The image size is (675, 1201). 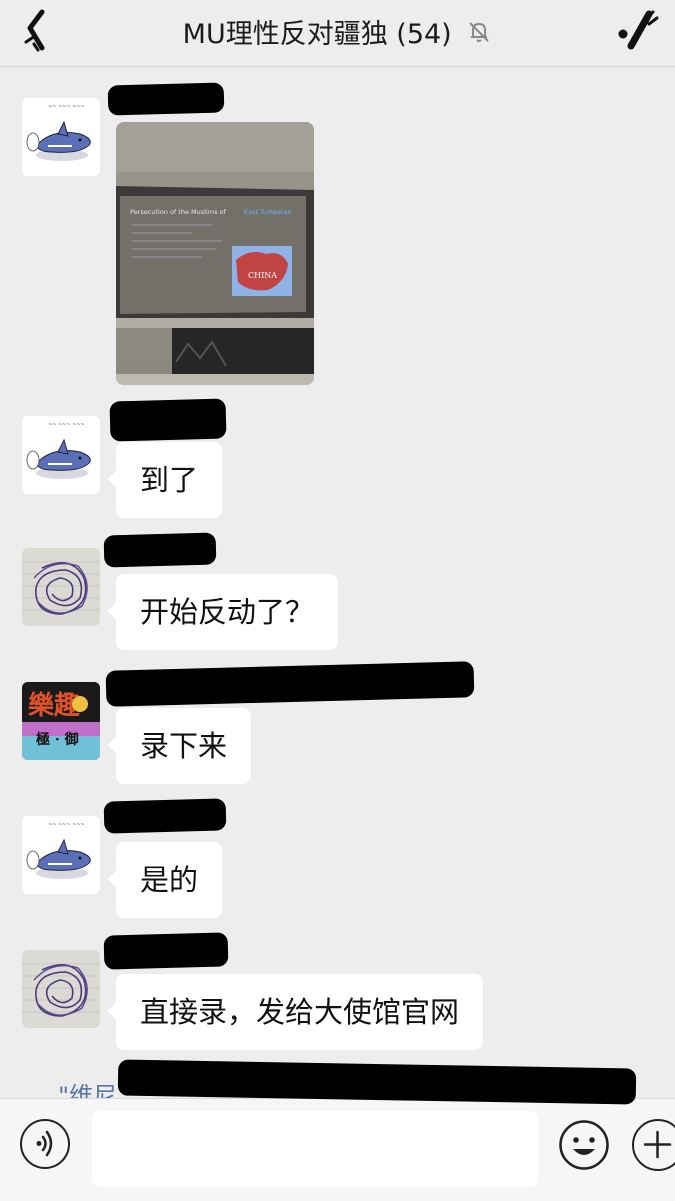 What do you see at coordinates (639, 30) in the screenshot?
I see `more-icon` at bounding box center [639, 30].